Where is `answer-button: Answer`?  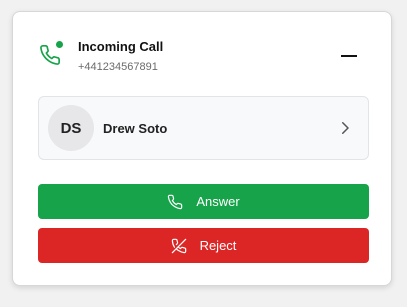 answer-button: Answer is located at coordinates (203, 201).